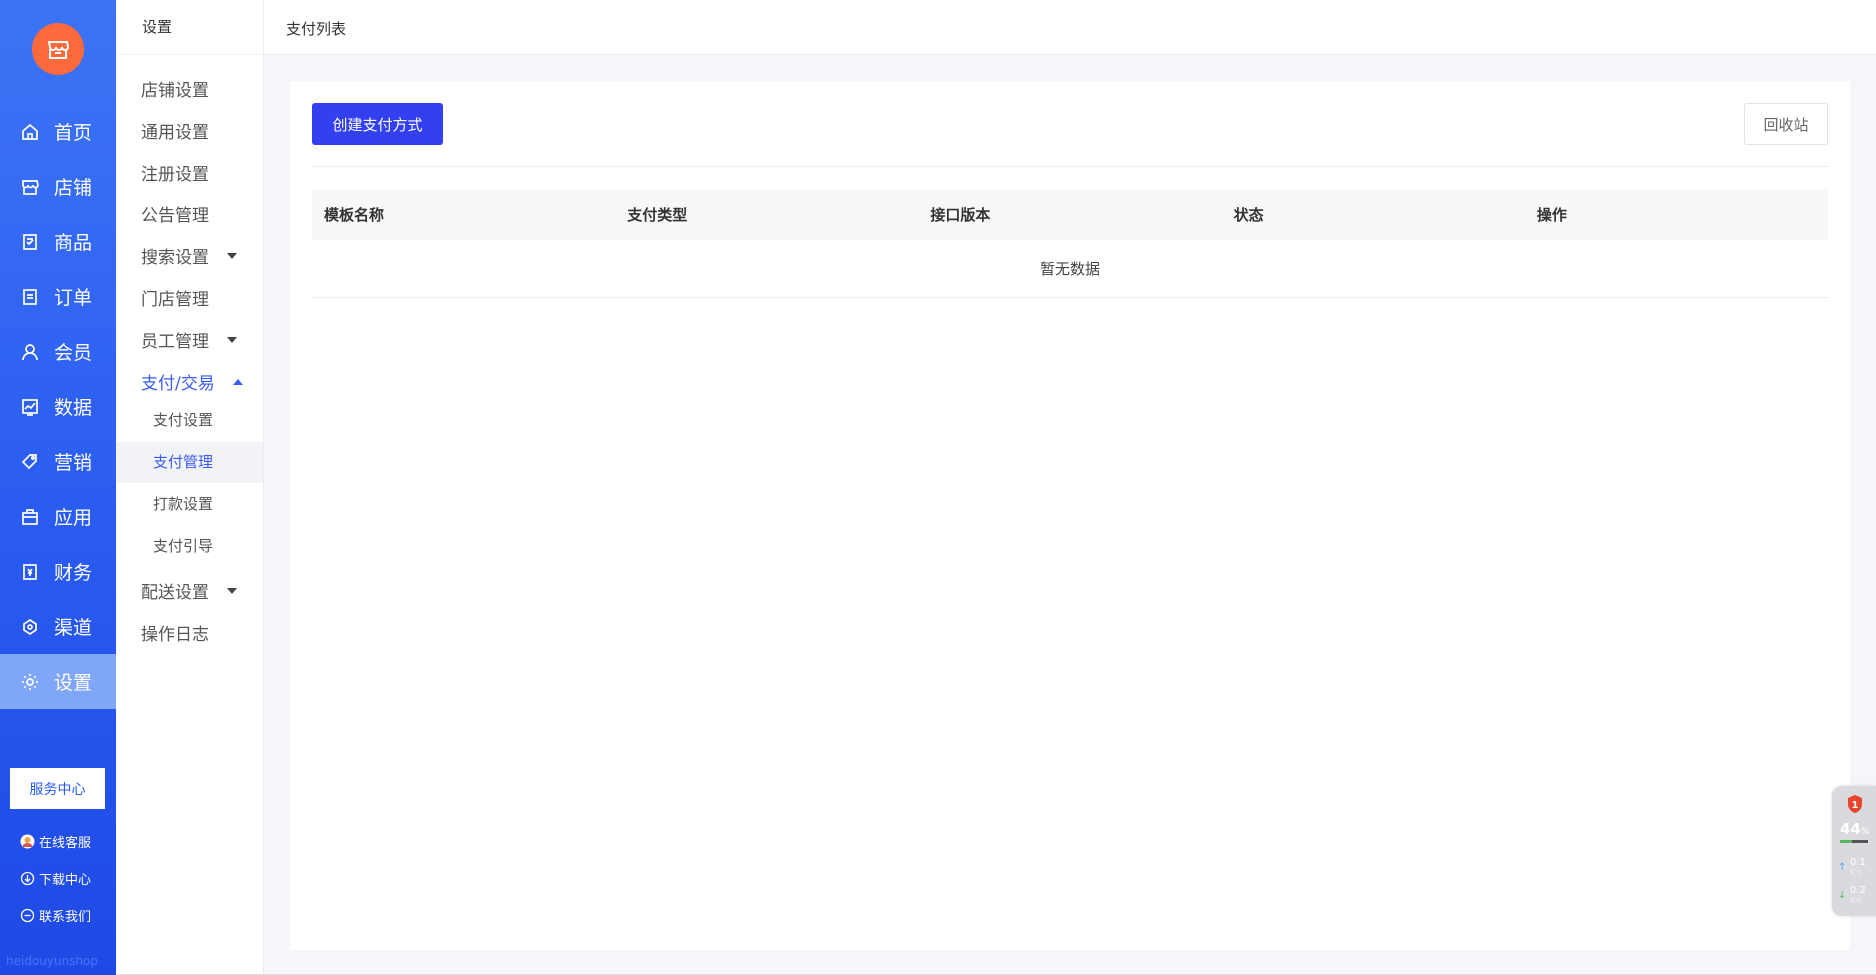 The image size is (1876, 975). Describe the element at coordinates (1070, 27) in the screenshot. I see `page-header: 支付列表` at that location.